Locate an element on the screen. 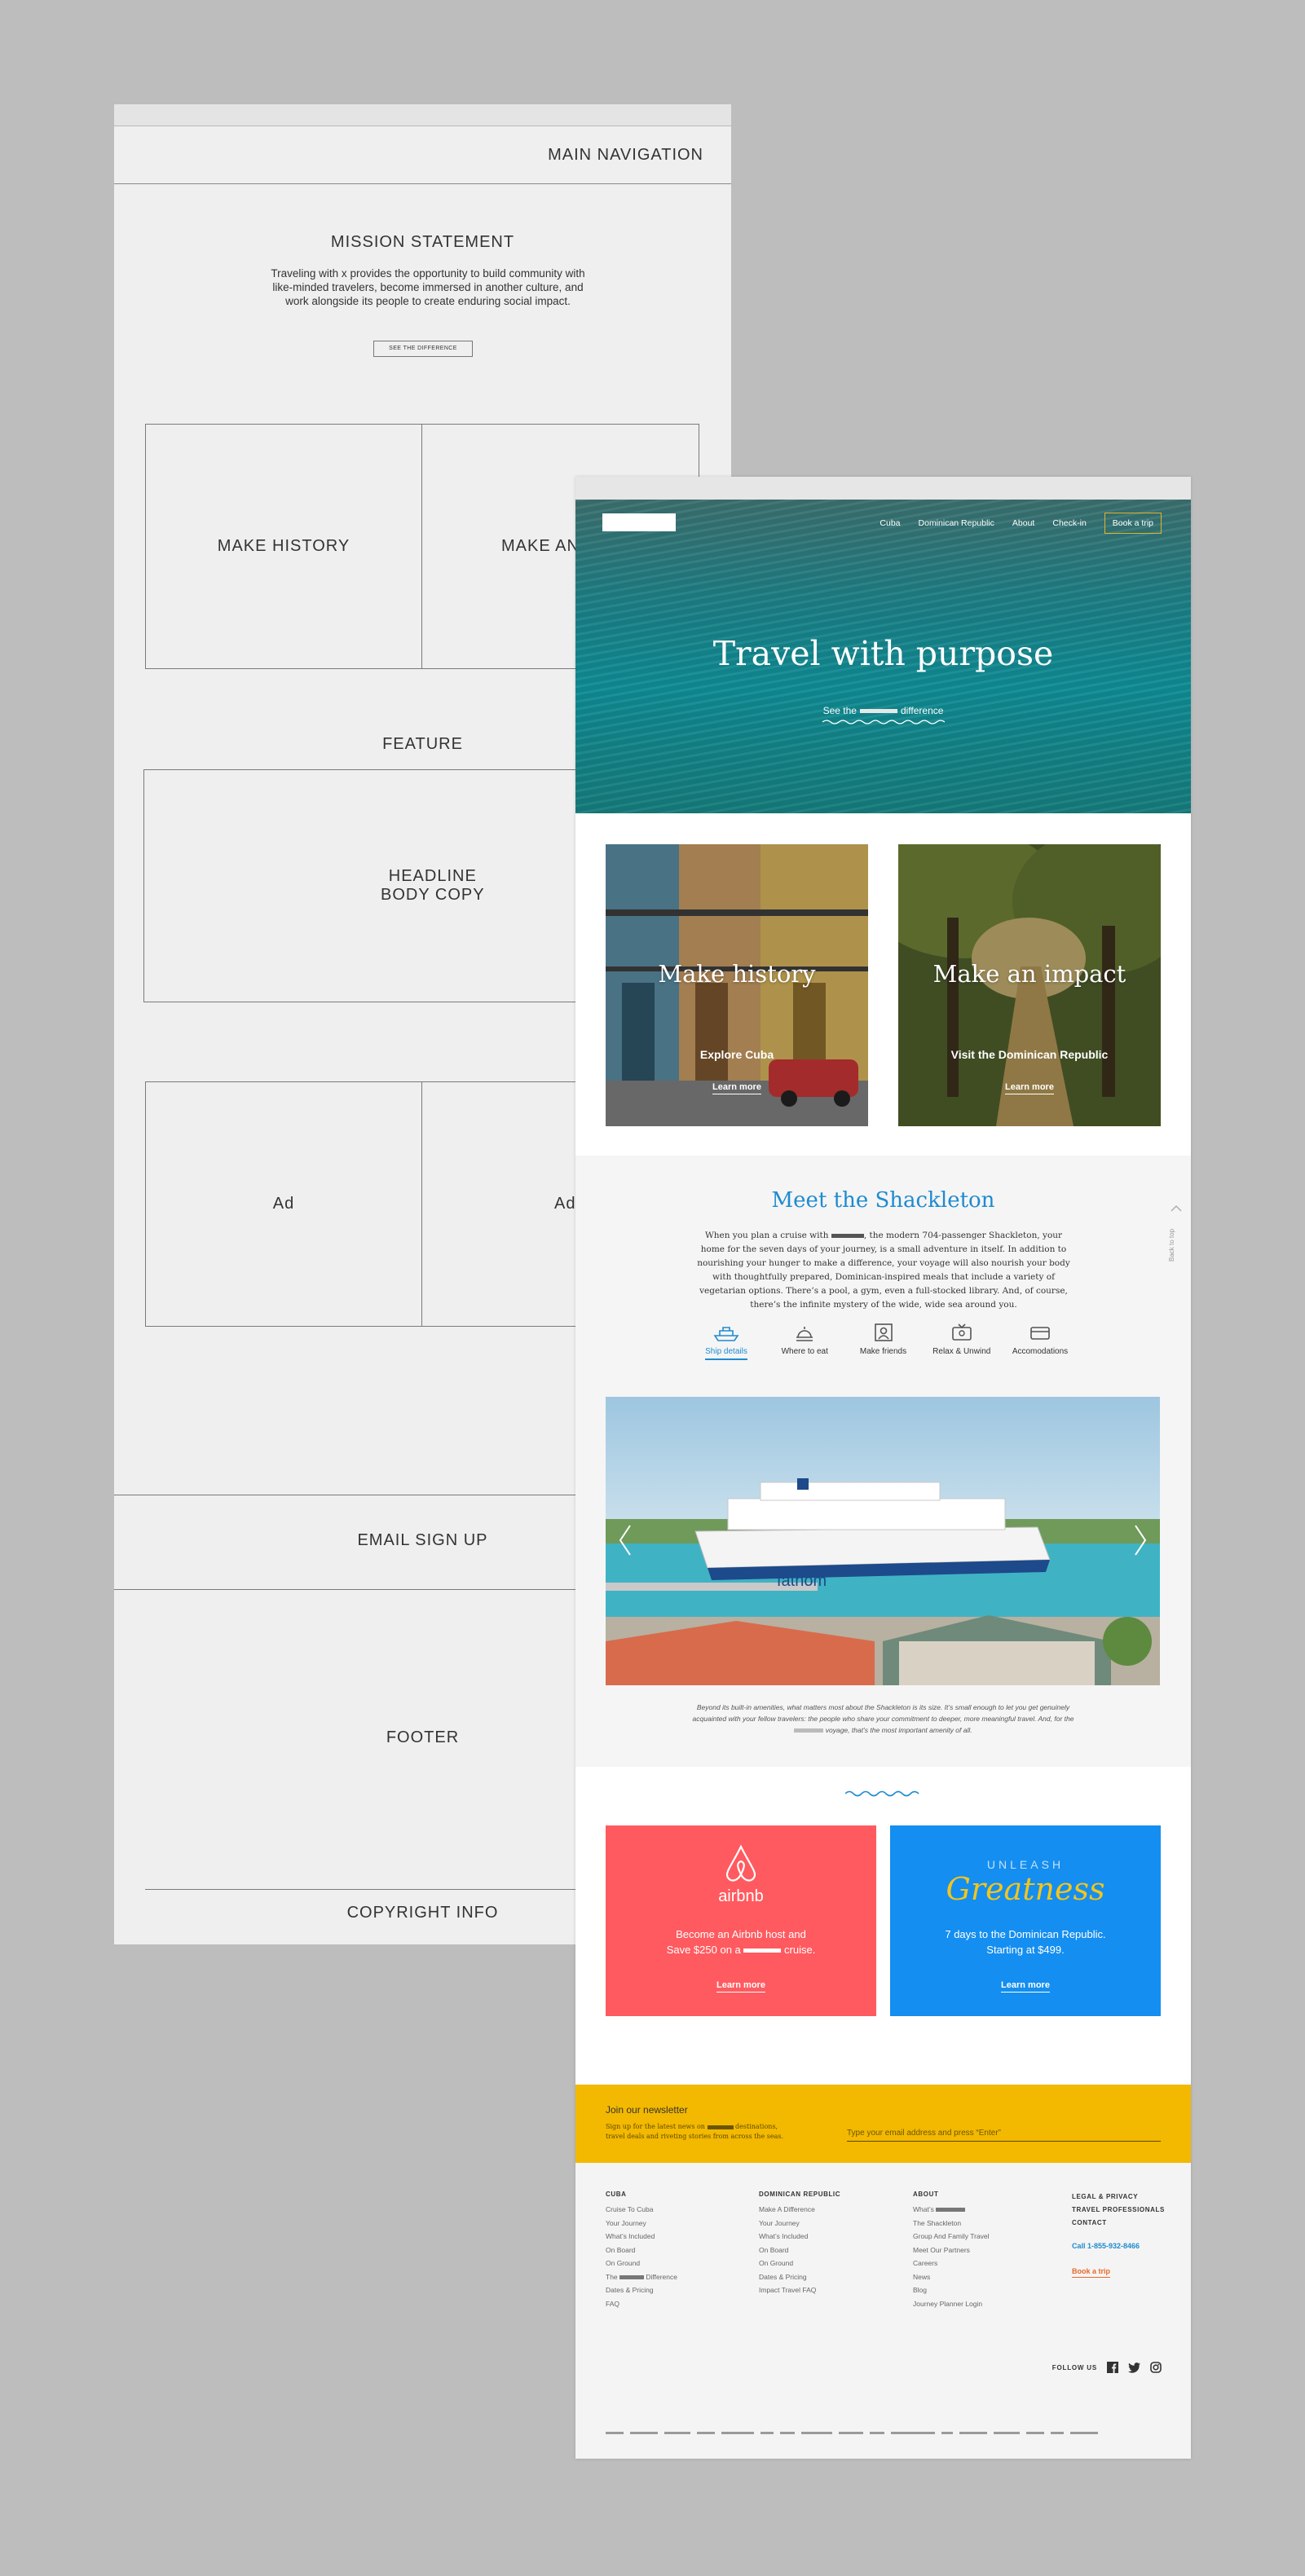 This screenshot has width=1305, height=2576. tv-icon is located at coordinates (961, 1332).